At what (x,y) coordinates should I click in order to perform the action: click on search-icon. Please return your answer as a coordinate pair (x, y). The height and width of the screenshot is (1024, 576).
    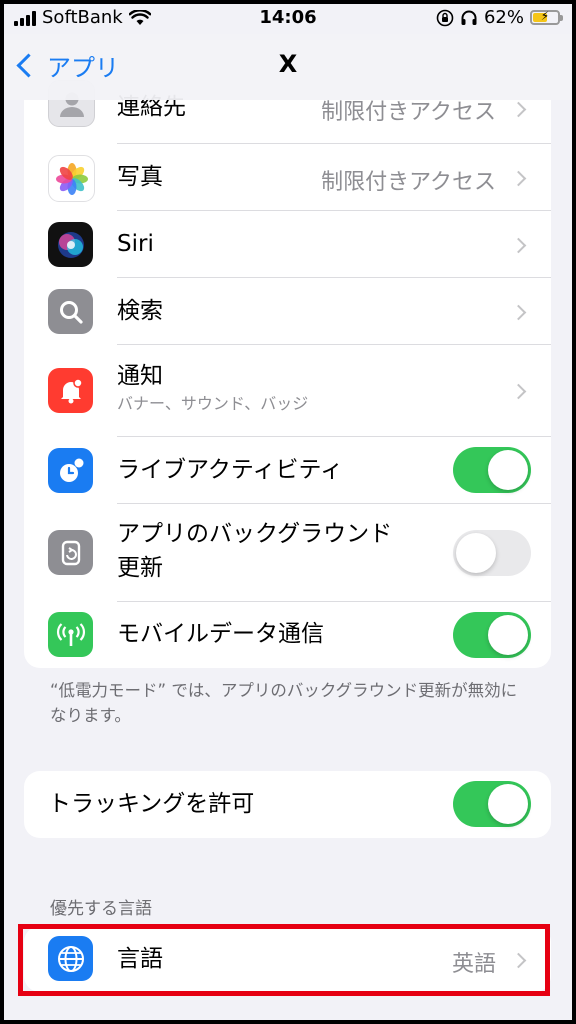
    Looking at the image, I should click on (70, 311).